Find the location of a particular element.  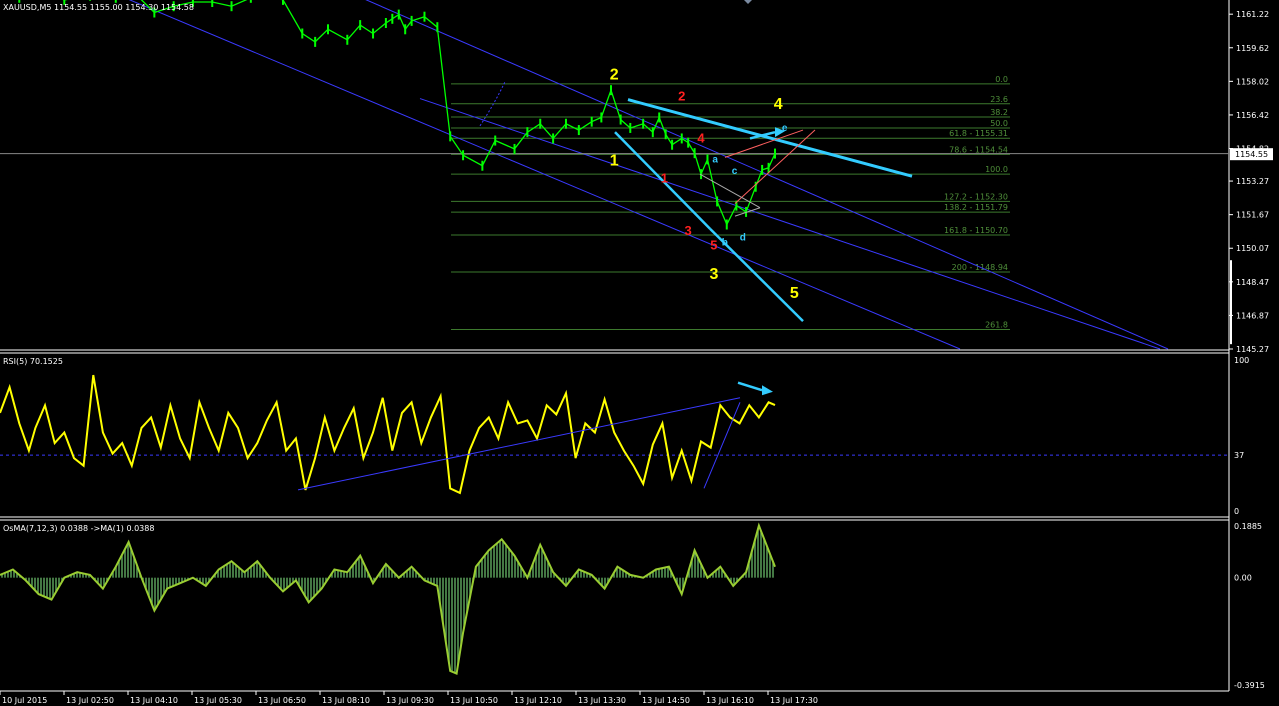

rsi-tick-label: 37 is located at coordinates (1239, 455).